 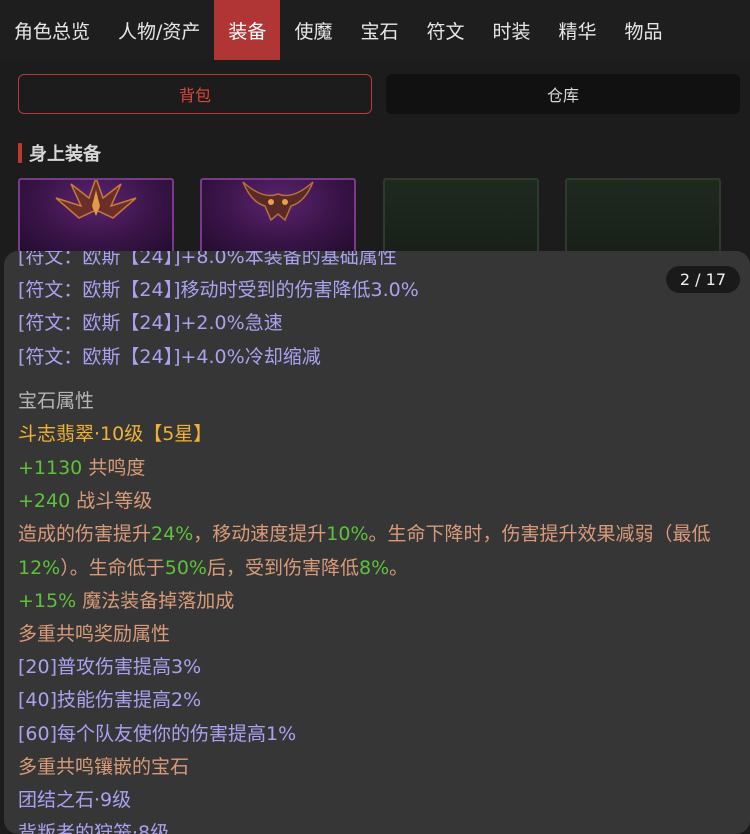 What do you see at coordinates (195, 94) in the screenshot?
I see `backpack-button: 背包` at bounding box center [195, 94].